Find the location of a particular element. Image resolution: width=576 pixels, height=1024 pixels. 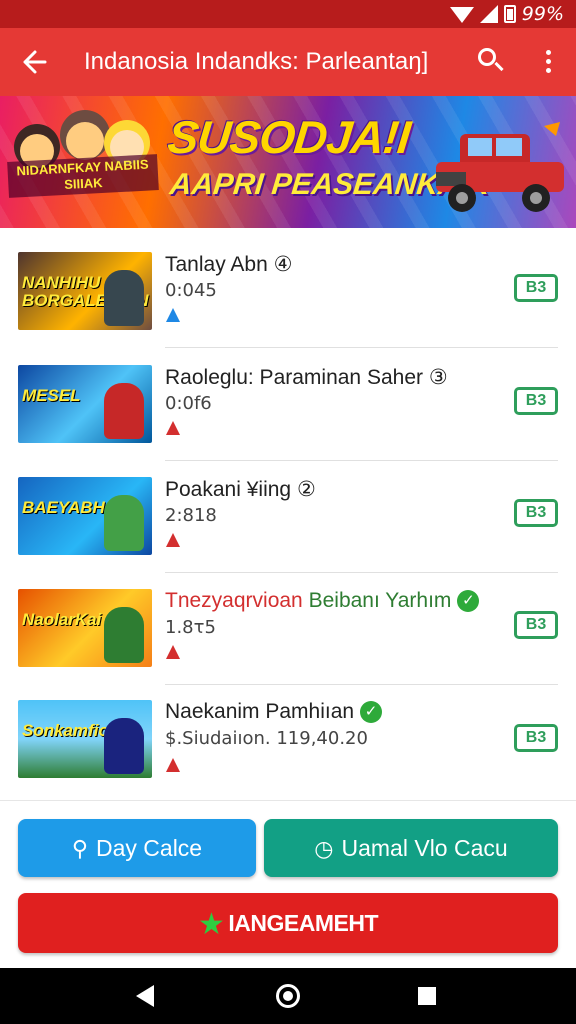

nav-recents-icon is located at coordinates (427, 996).